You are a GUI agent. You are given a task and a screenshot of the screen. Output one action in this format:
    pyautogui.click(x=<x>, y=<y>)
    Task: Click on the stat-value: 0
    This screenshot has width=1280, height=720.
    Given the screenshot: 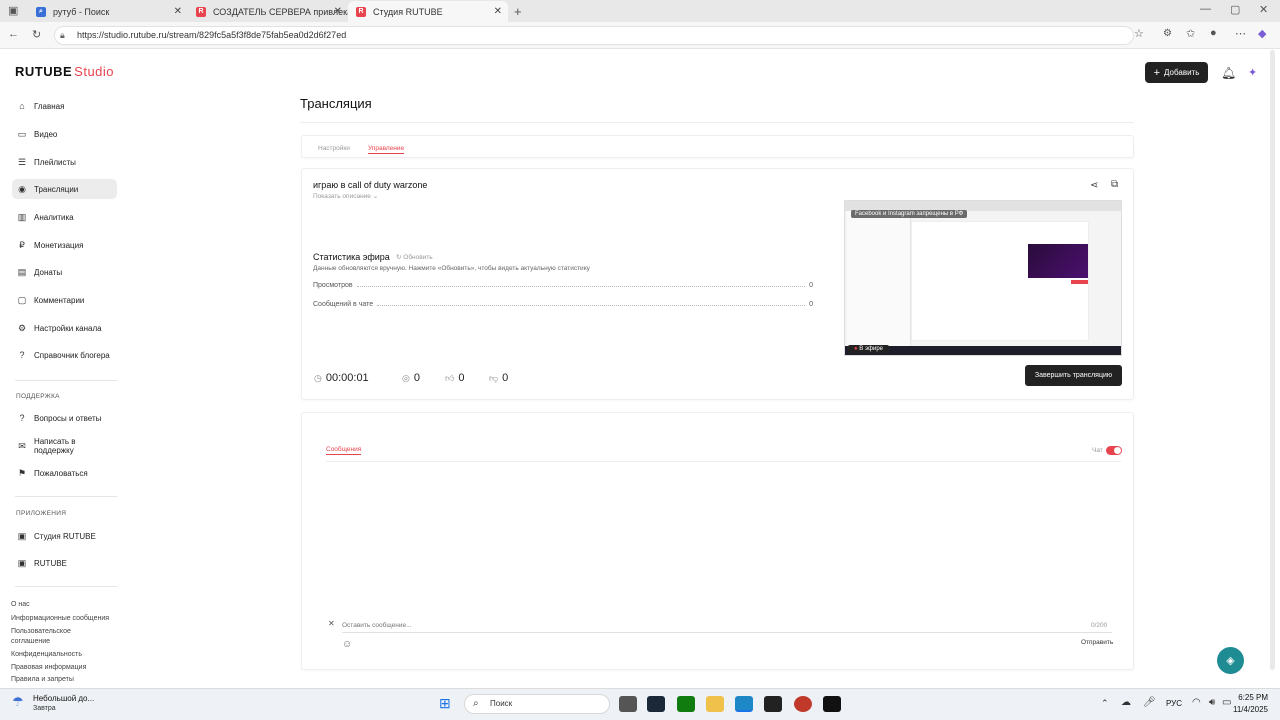 What is the action you would take?
    pyautogui.click(x=811, y=304)
    